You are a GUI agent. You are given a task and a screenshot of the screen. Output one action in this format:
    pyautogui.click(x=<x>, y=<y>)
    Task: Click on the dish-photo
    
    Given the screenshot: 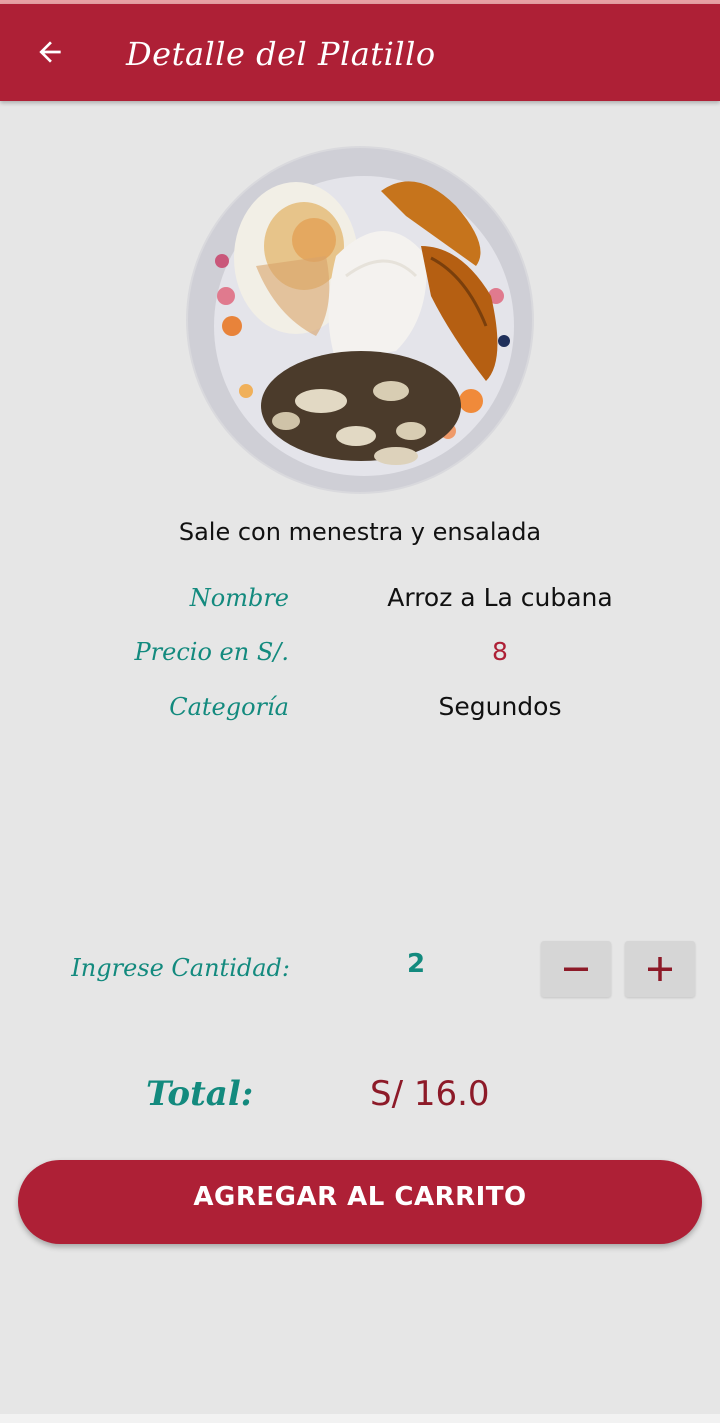 What is the action you would take?
    pyautogui.click(x=360, y=320)
    